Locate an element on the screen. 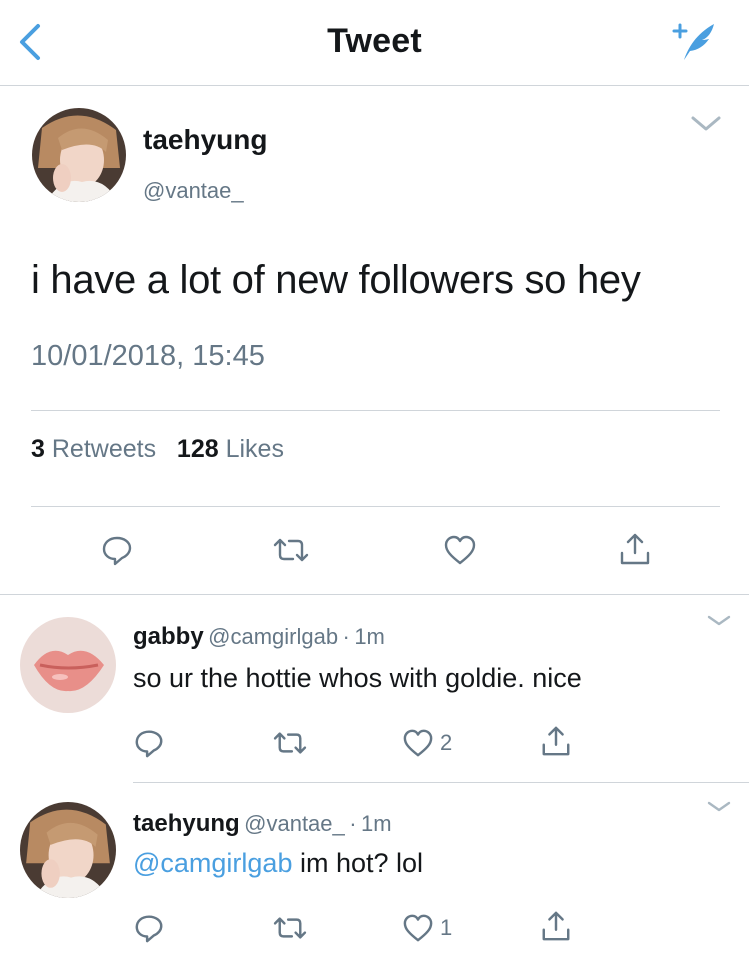 Image resolution: width=749 pixels, height=970 pixels. reply-header: gabby @camgirlgab · 1m is located at coordinates (259, 637).